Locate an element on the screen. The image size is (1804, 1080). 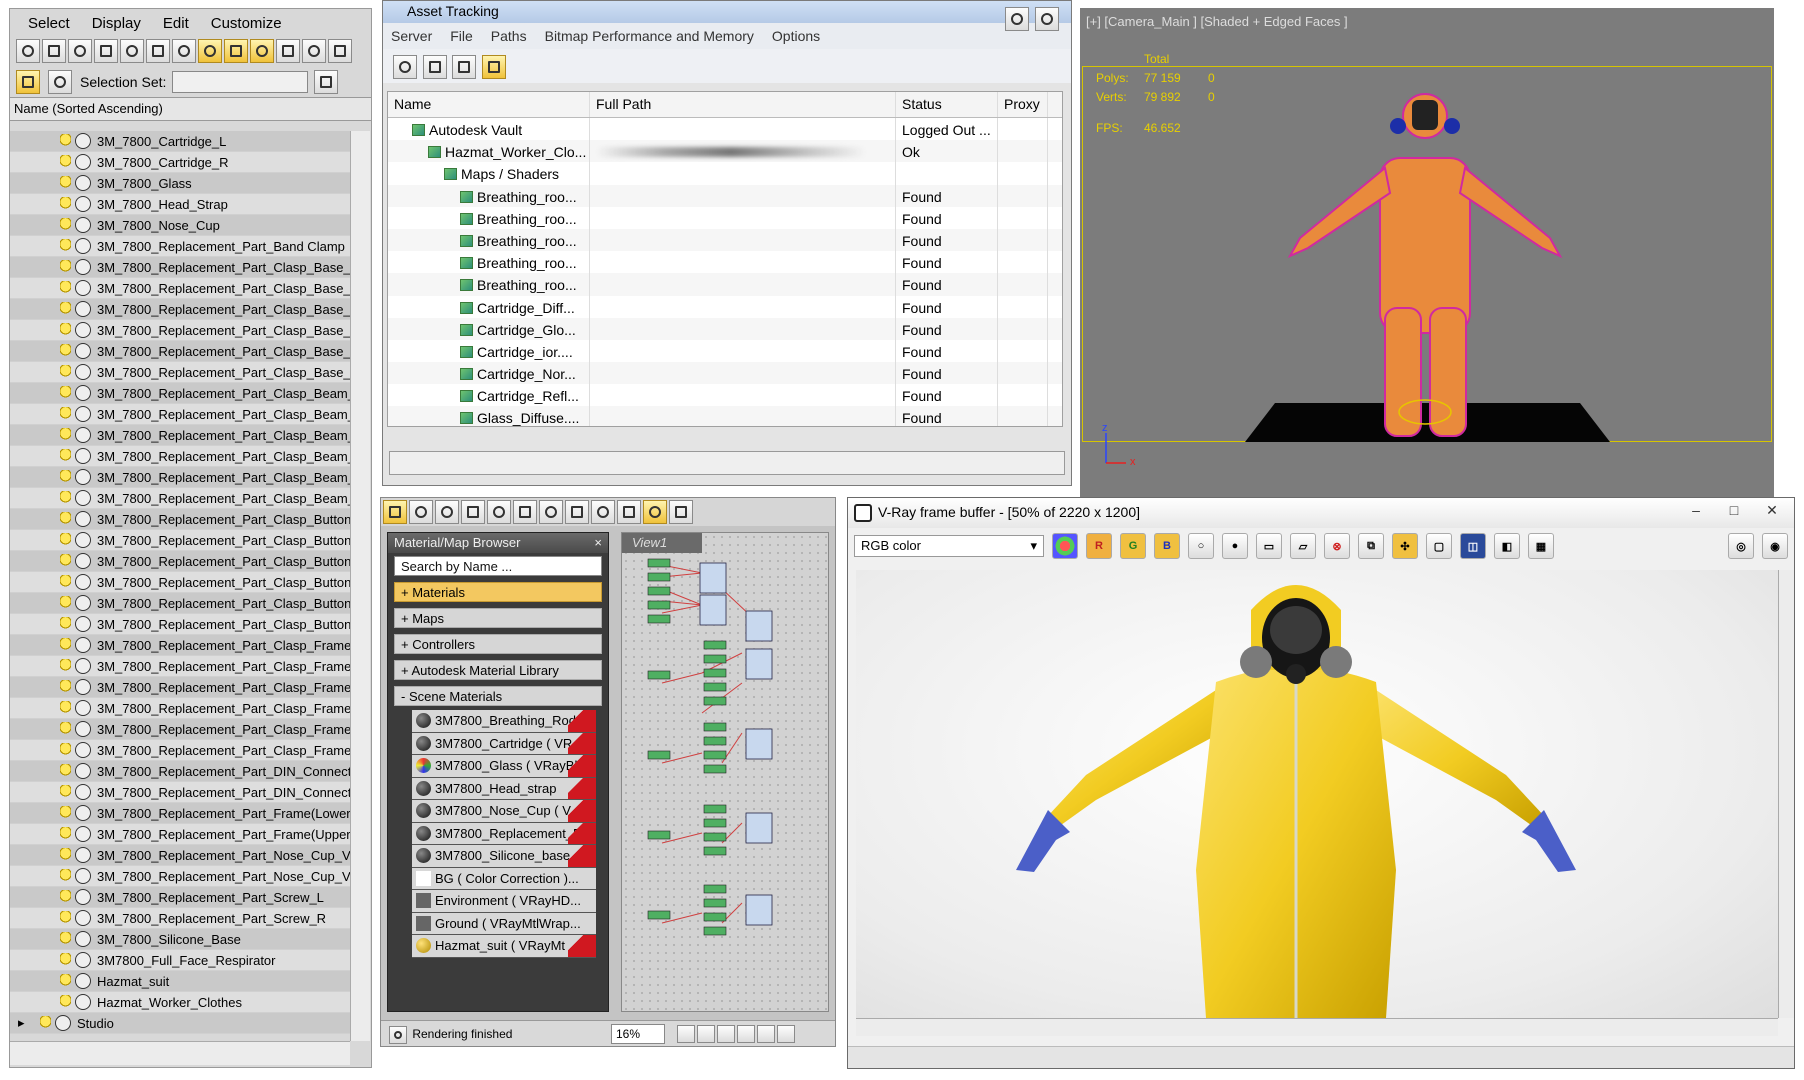
scene-tree-row: Hazmat_suit is located at coordinates (180, 981).